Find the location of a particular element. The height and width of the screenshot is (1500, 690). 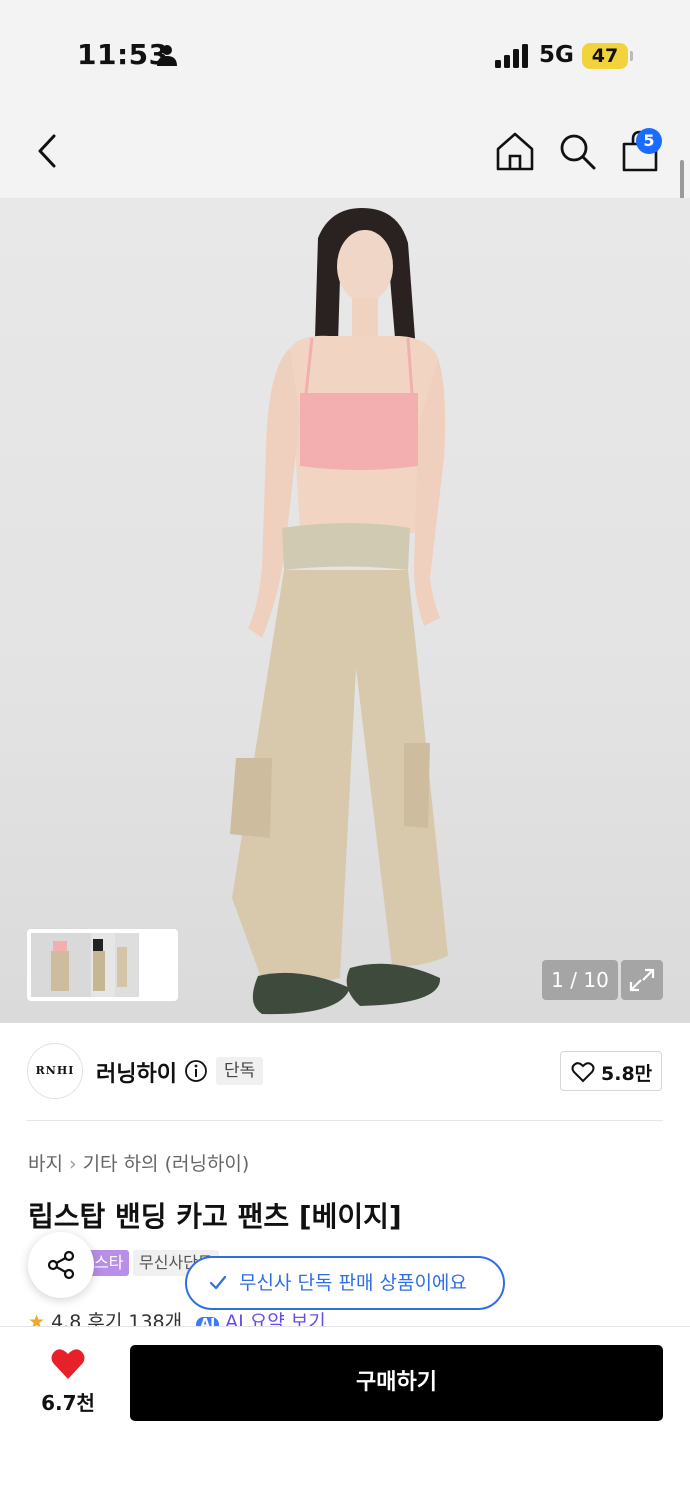

thumbnail-strip is located at coordinates (102, 965).